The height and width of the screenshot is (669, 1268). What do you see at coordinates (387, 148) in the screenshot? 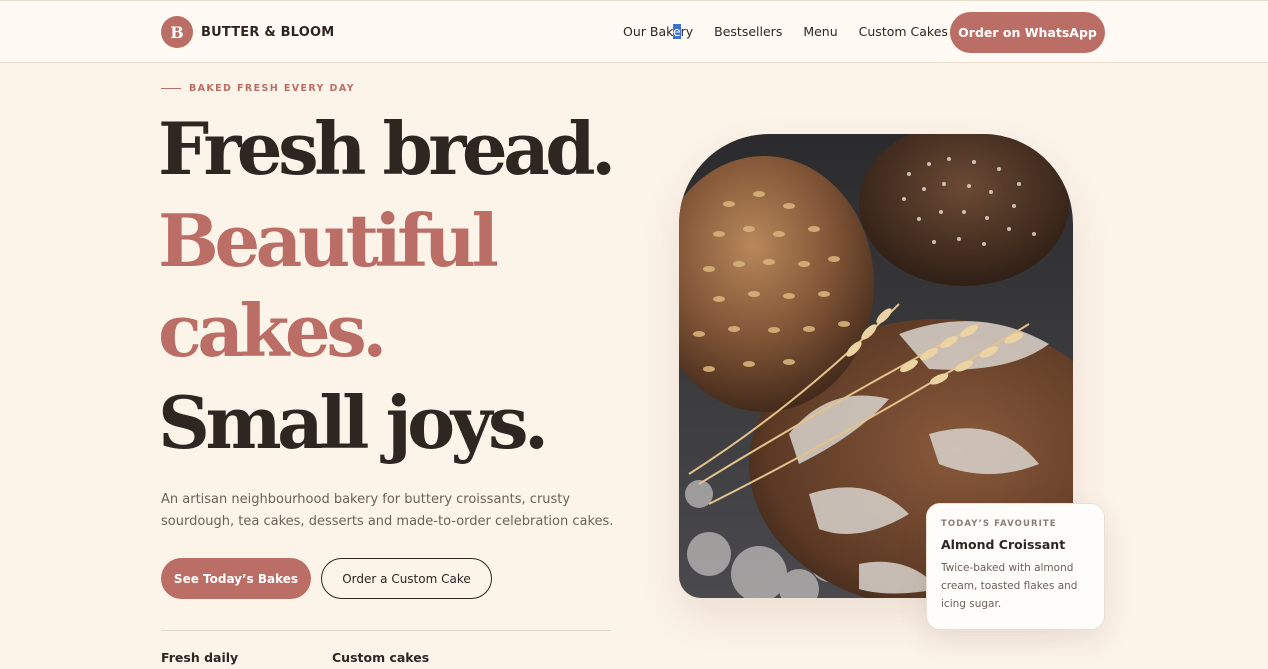
I see `headline-line-1: Fresh bread.` at bounding box center [387, 148].